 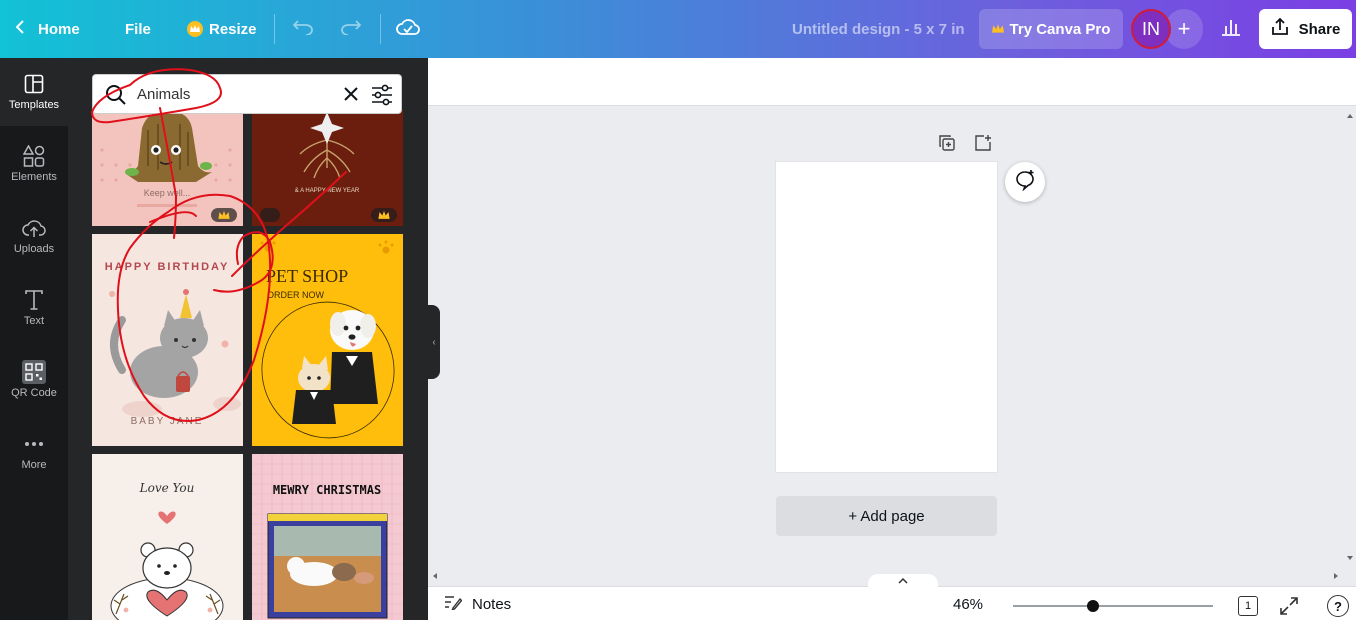 What do you see at coordinates (173, 344) in the screenshot?
I see `birthday-cat-illustration: HAPPY BIRTHDAY BABY JANE` at bounding box center [173, 344].